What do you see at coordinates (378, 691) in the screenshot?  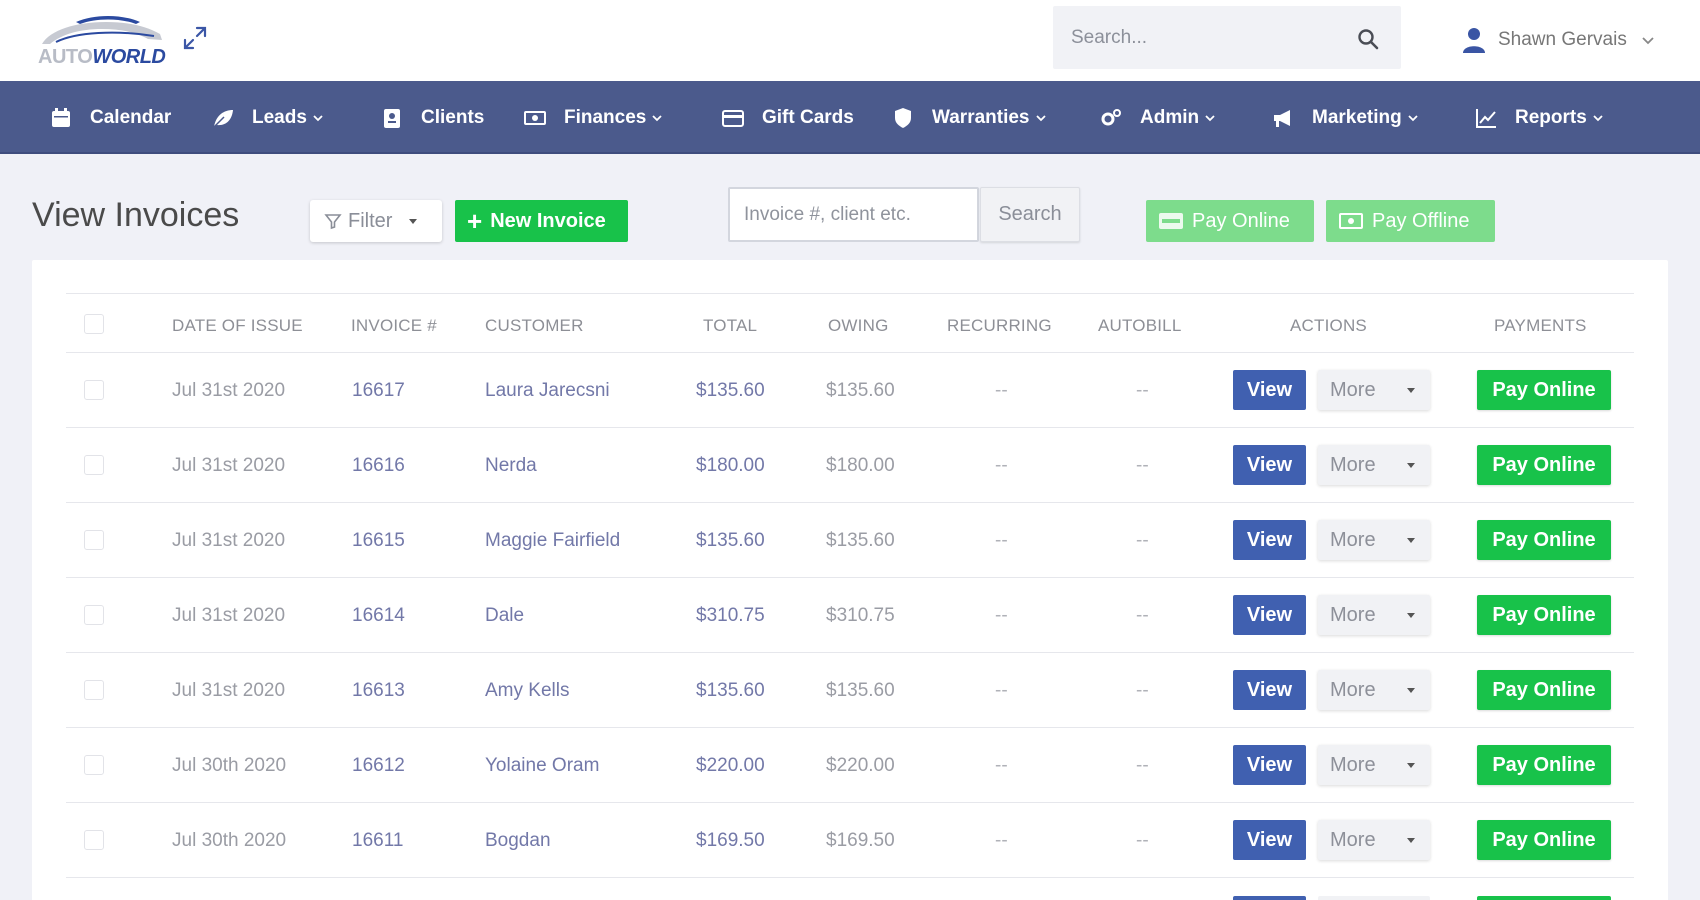 I see `cell-invoice-number: 16613` at bounding box center [378, 691].